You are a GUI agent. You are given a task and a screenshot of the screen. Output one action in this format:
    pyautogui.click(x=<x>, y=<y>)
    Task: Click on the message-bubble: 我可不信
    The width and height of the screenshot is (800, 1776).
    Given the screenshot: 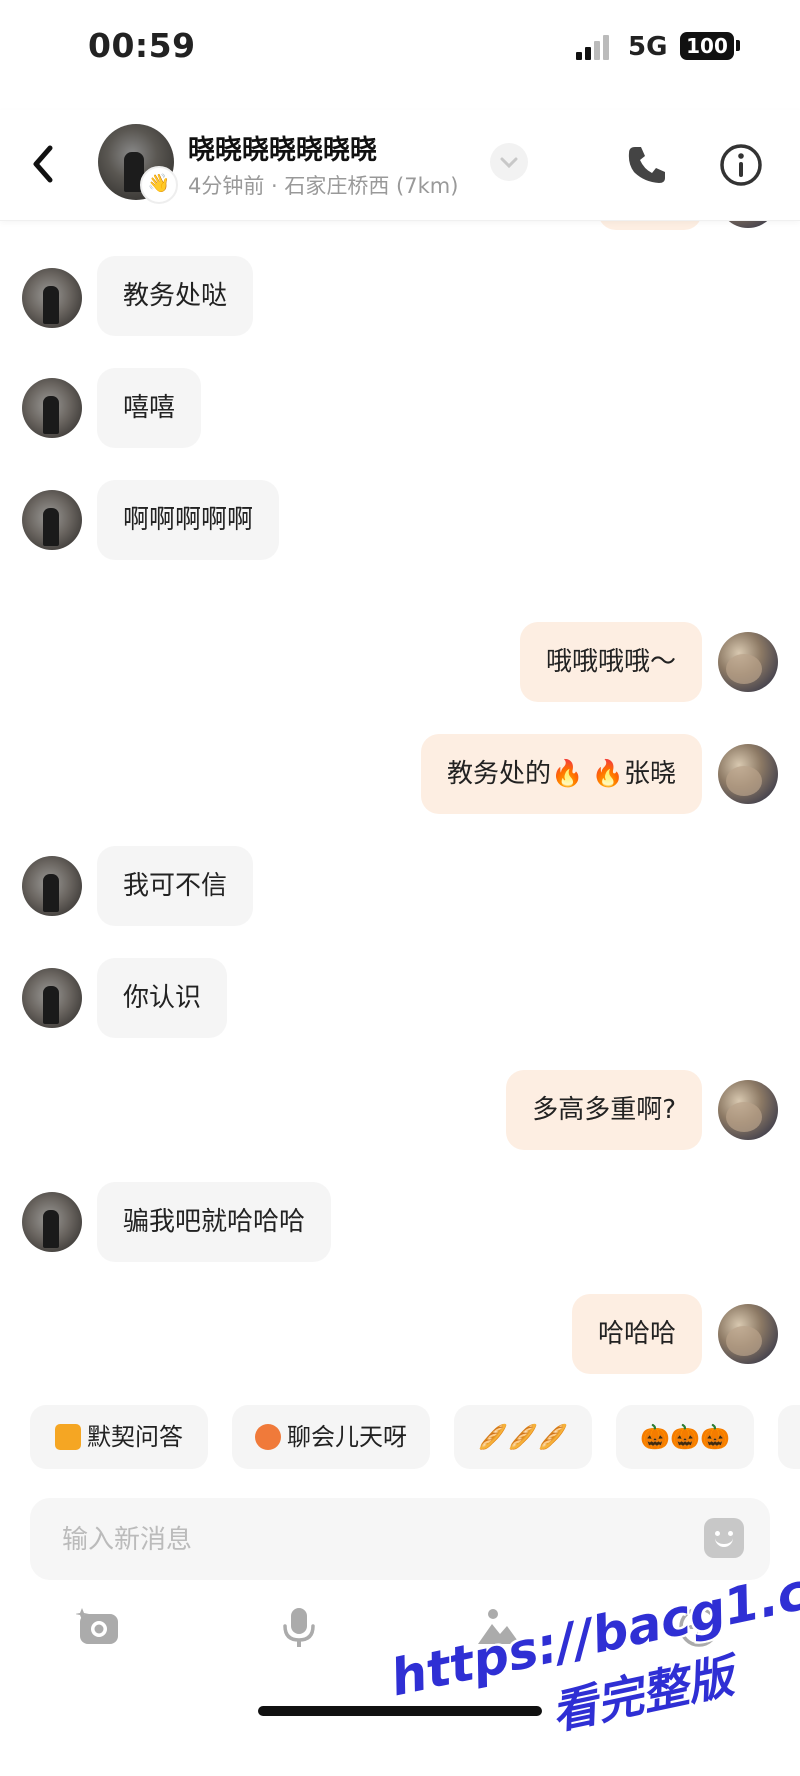 What is the action you would take?
    pyautogui.click(x=175, y=886)
    